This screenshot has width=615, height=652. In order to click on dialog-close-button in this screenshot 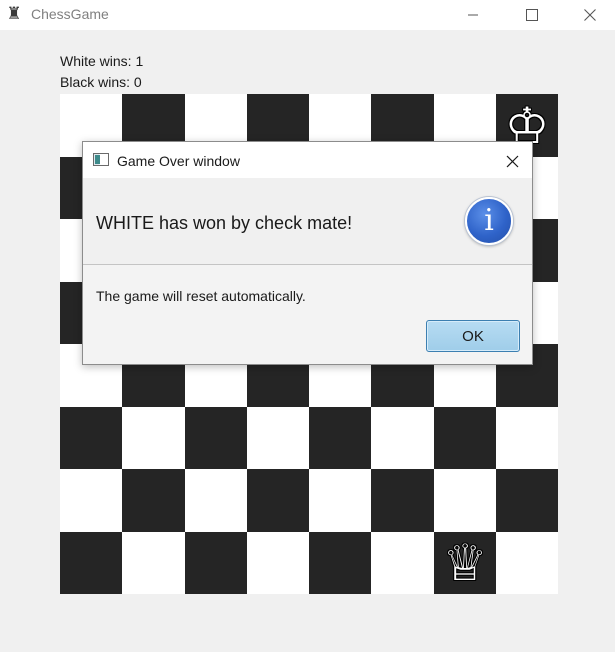, I will do `click(512, 161)`.